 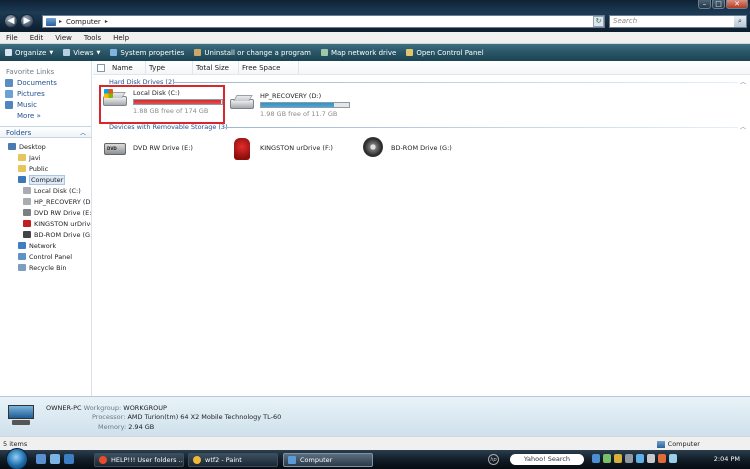 What do you see at coordinates (45, 212) in the screenshot?
I see `tree-item-dvd-drive: DVD RW Drive (E:)` at bounding box center [45, 212].